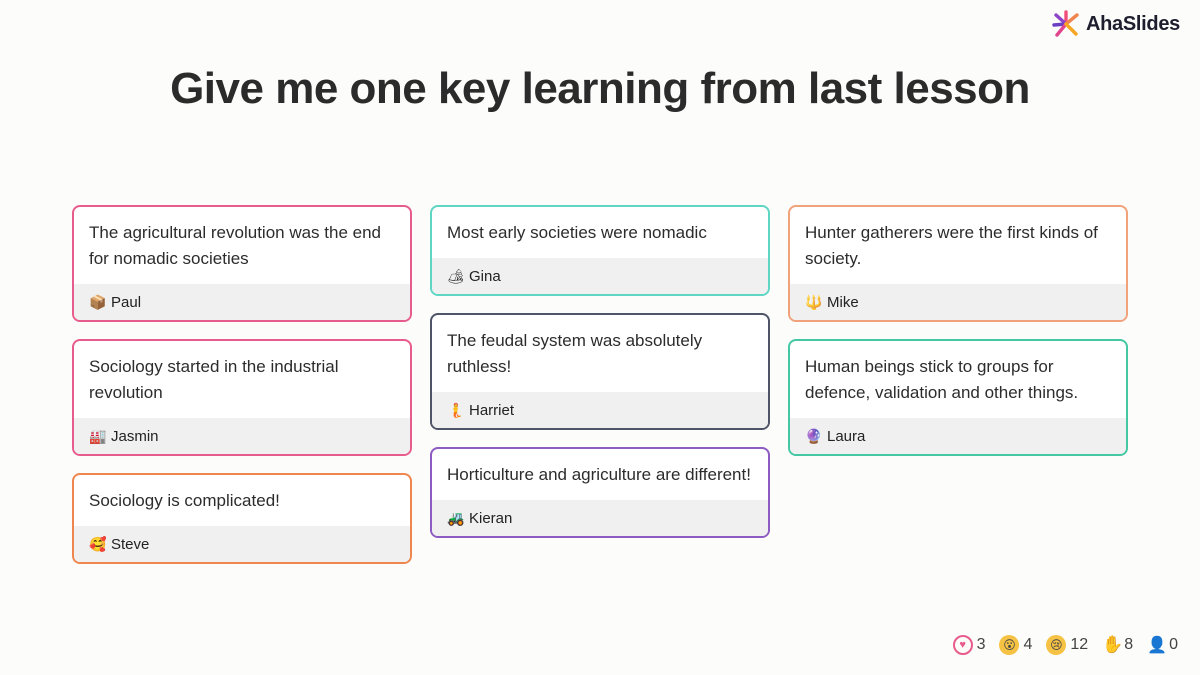 The width and height of the screenshot is (1200, 675). I want to click on response-author: 🚜 Kieran, so click(600, 518).